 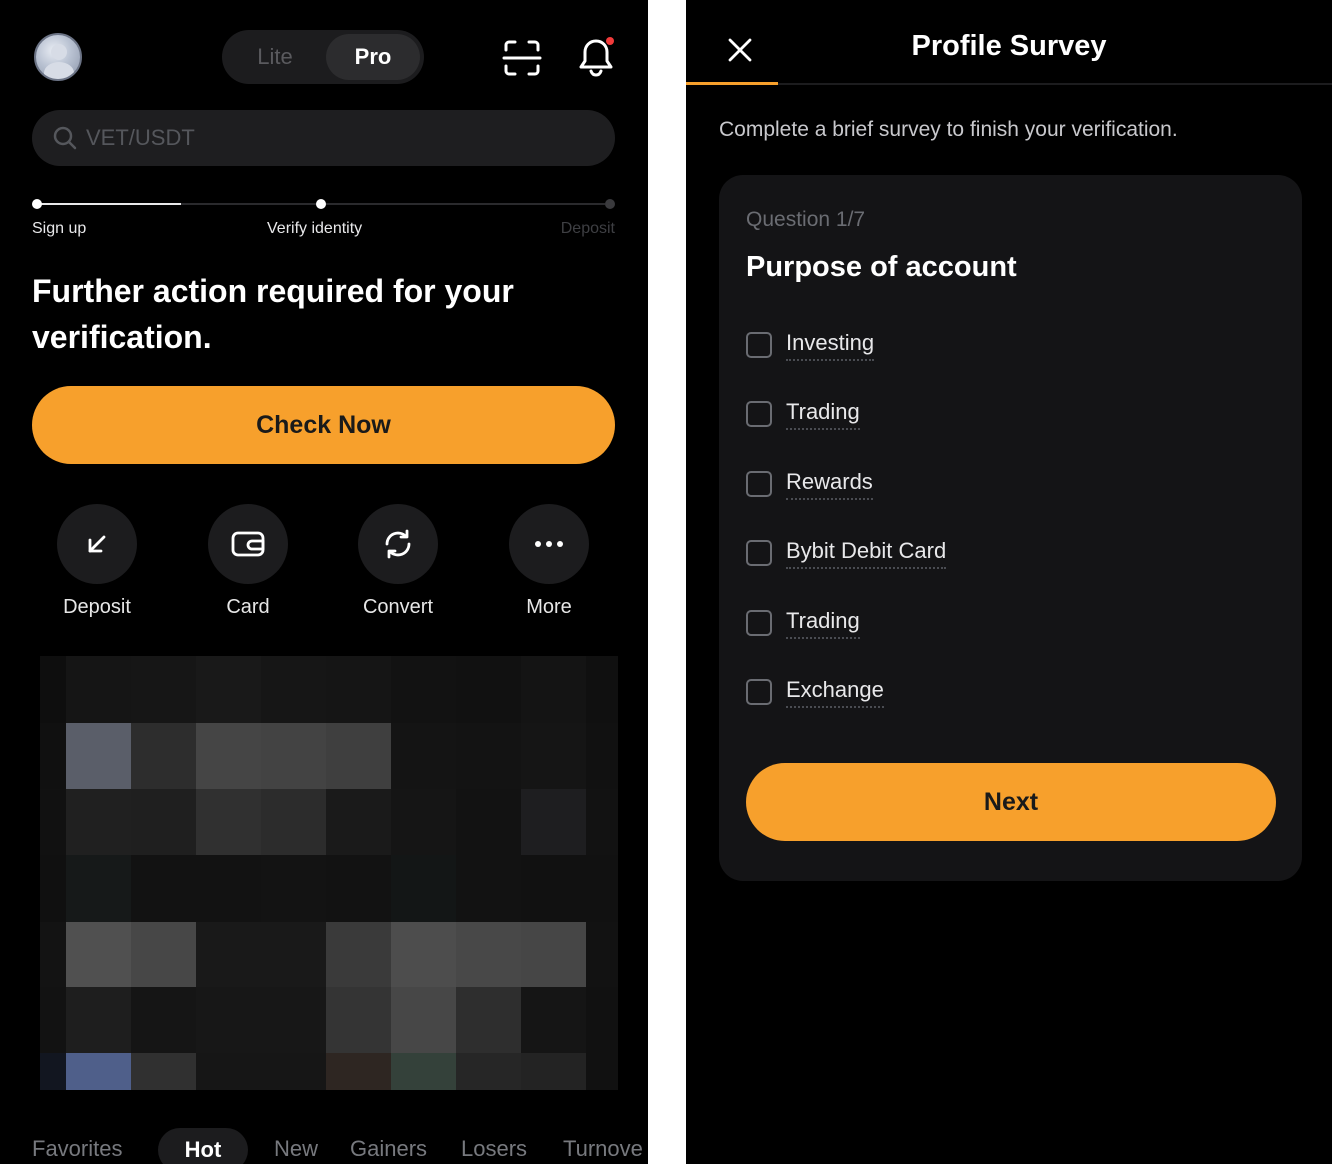 I want to click on question-title: Purpose of account, so click(x=881, y=267).